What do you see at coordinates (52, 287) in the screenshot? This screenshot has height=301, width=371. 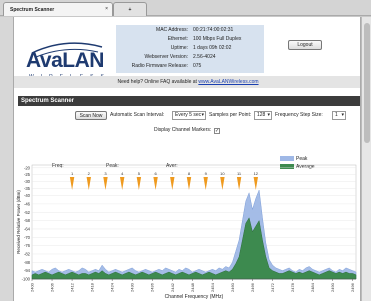 I see `x-tick-label: 2406` at bounding box center [52, 287].